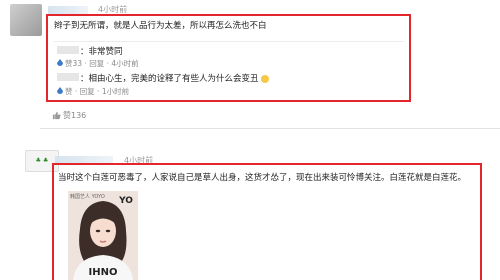 This screenshot has height=280, width=500. Describe the element at coordinates (97, 91) in the screenshot. I see `reply-meta: 赞 · 回复 · 1小时前` at that location.